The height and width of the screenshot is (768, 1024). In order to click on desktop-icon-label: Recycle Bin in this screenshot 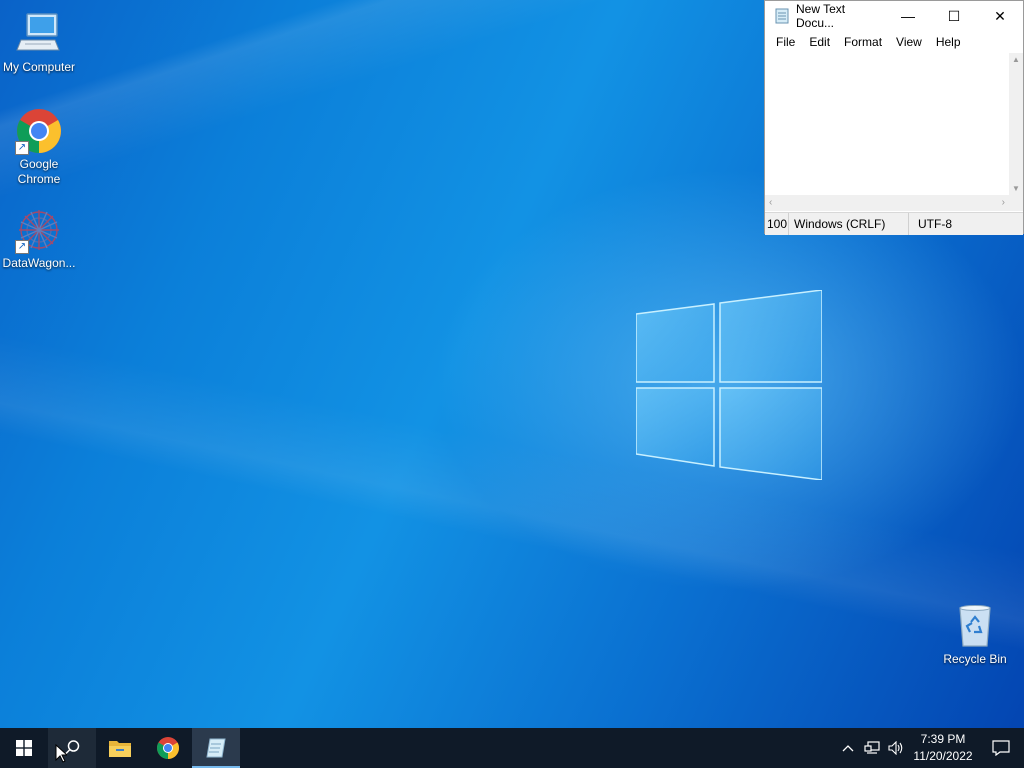, I will do `click(975, 659)`.